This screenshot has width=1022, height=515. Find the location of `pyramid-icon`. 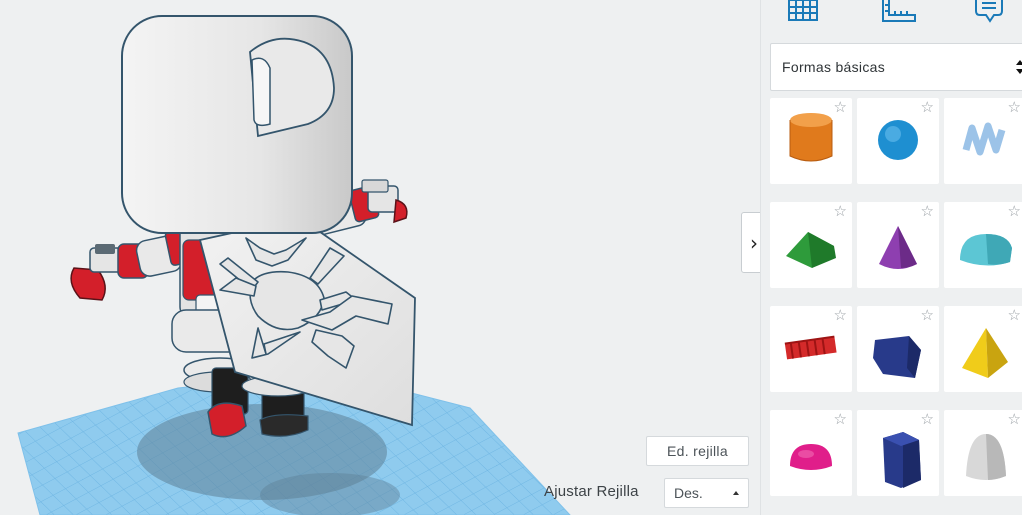

pyramid-icon is located at coordinates (985, 353).